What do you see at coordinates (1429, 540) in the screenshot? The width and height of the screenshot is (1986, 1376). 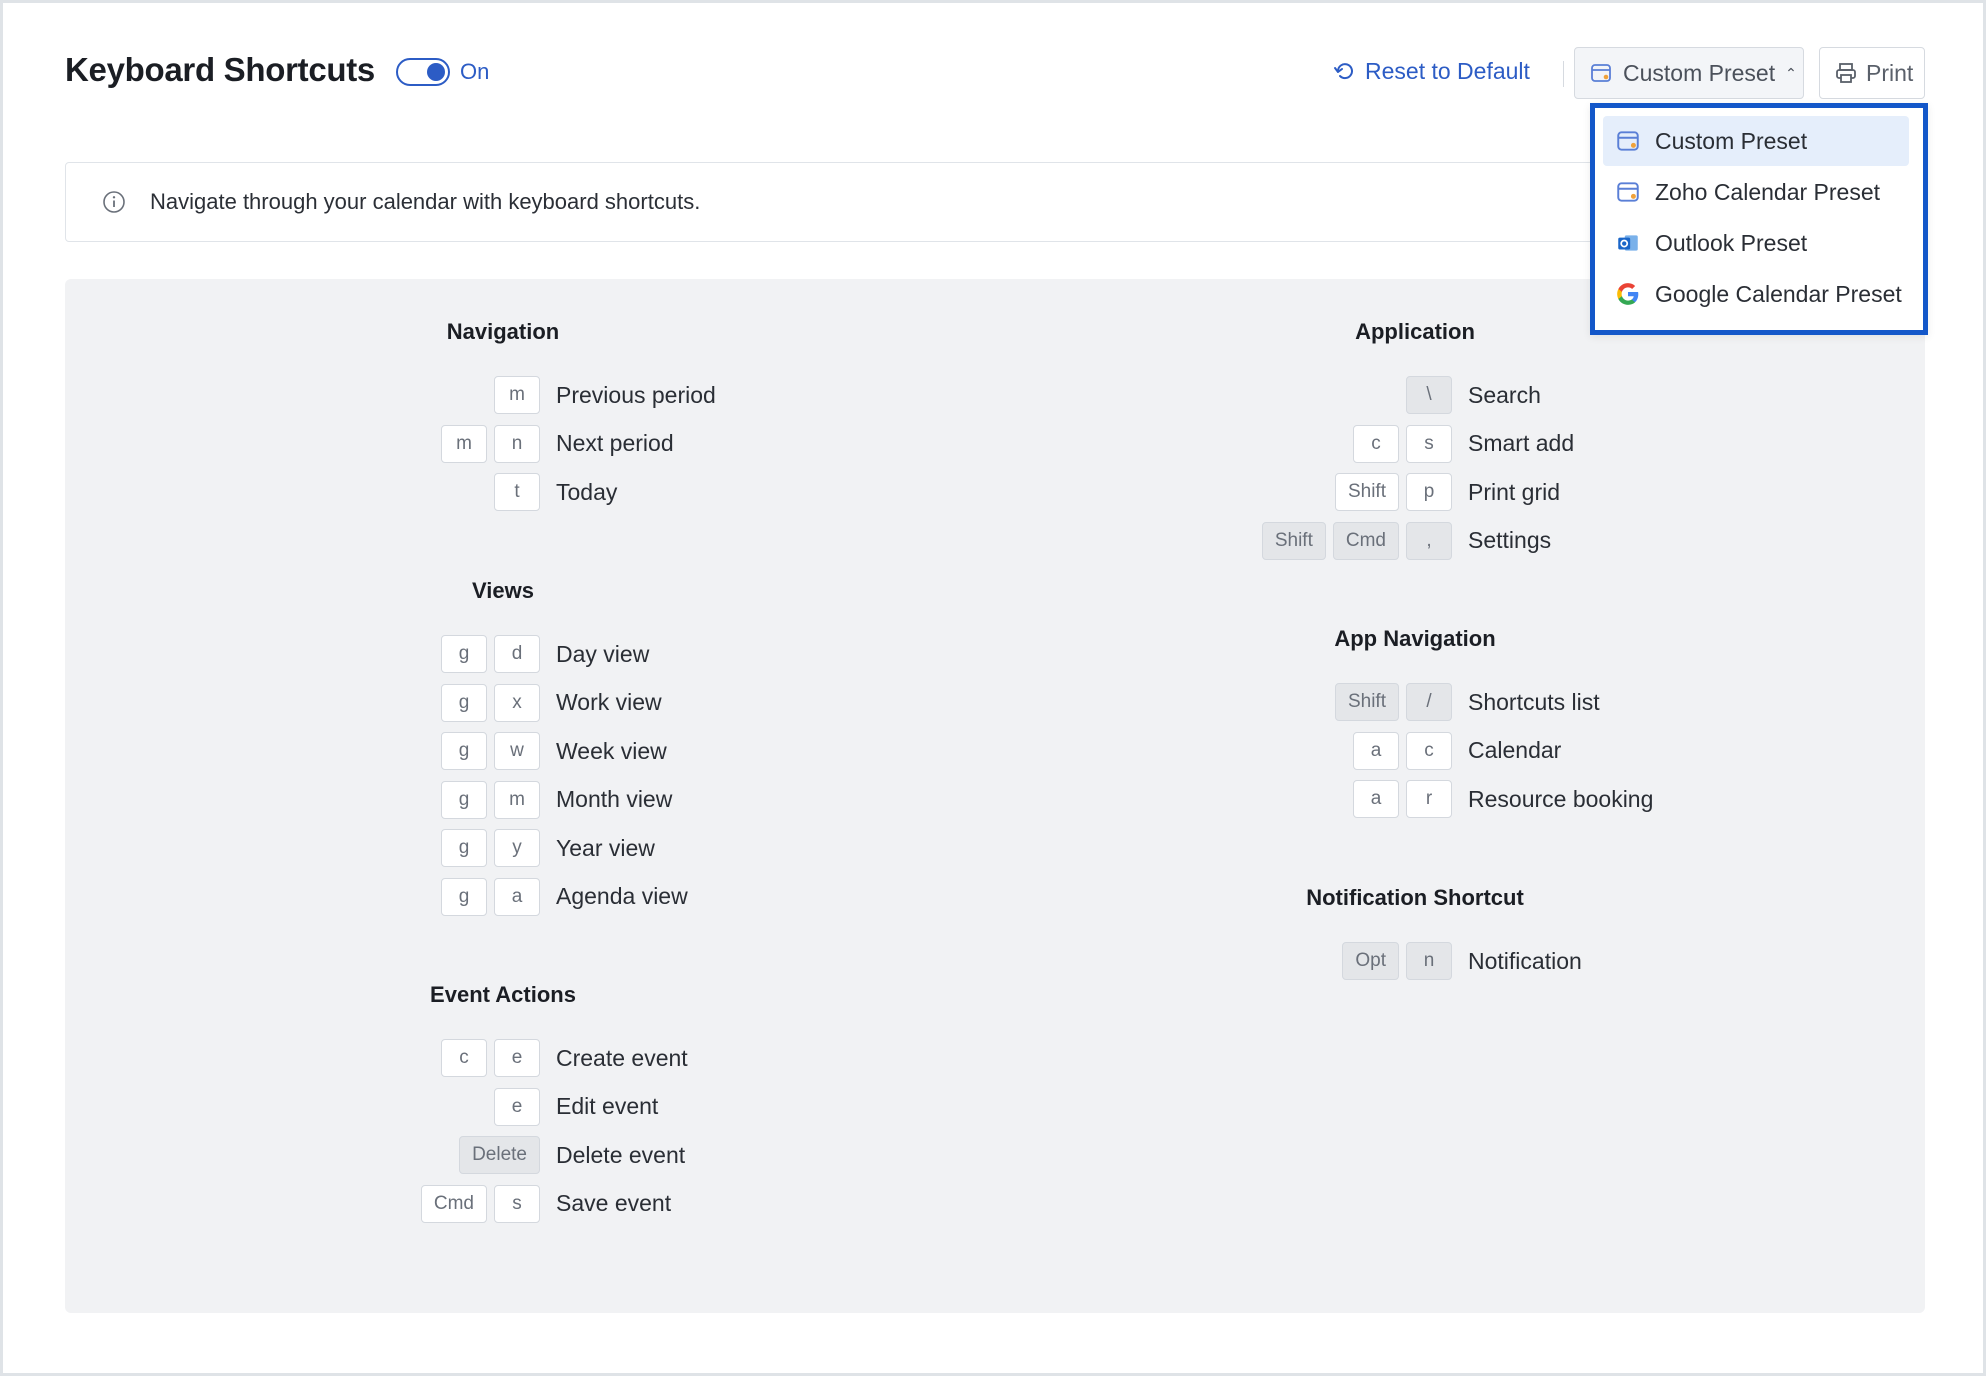 I see `key-cap: ,` at bounding box center [1429, 540].